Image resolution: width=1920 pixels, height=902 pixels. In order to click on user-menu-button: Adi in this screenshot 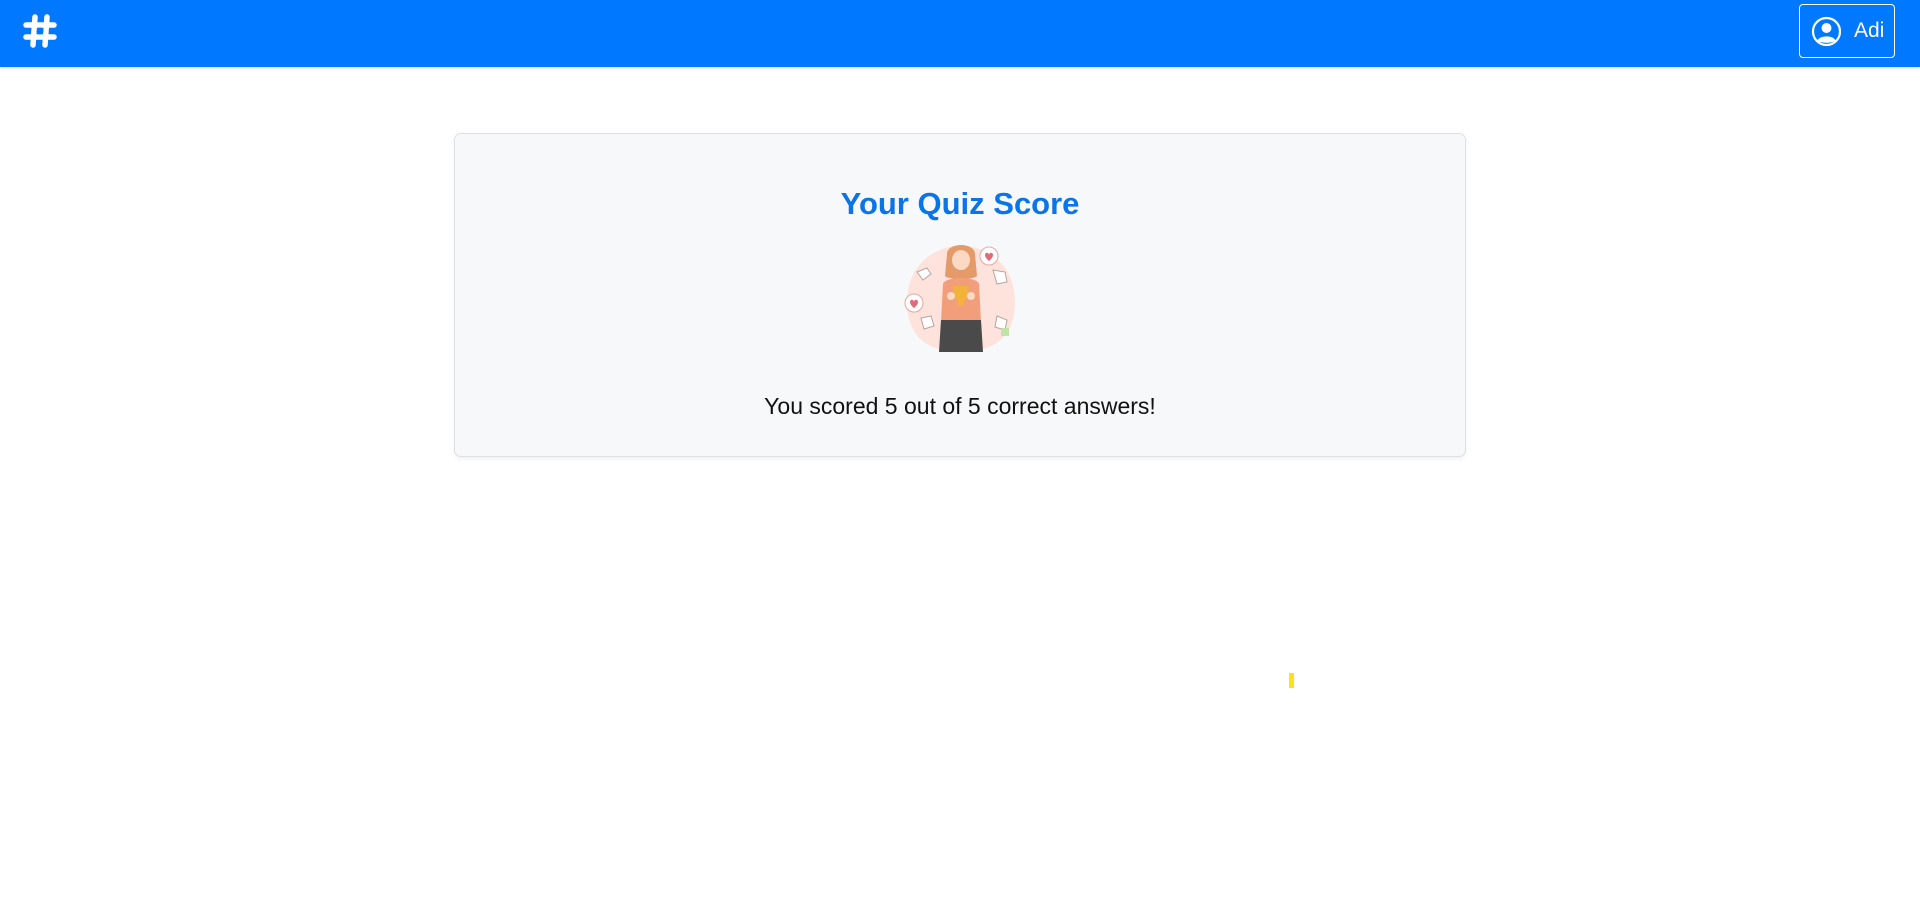, I will do `click(1847, 31)`.